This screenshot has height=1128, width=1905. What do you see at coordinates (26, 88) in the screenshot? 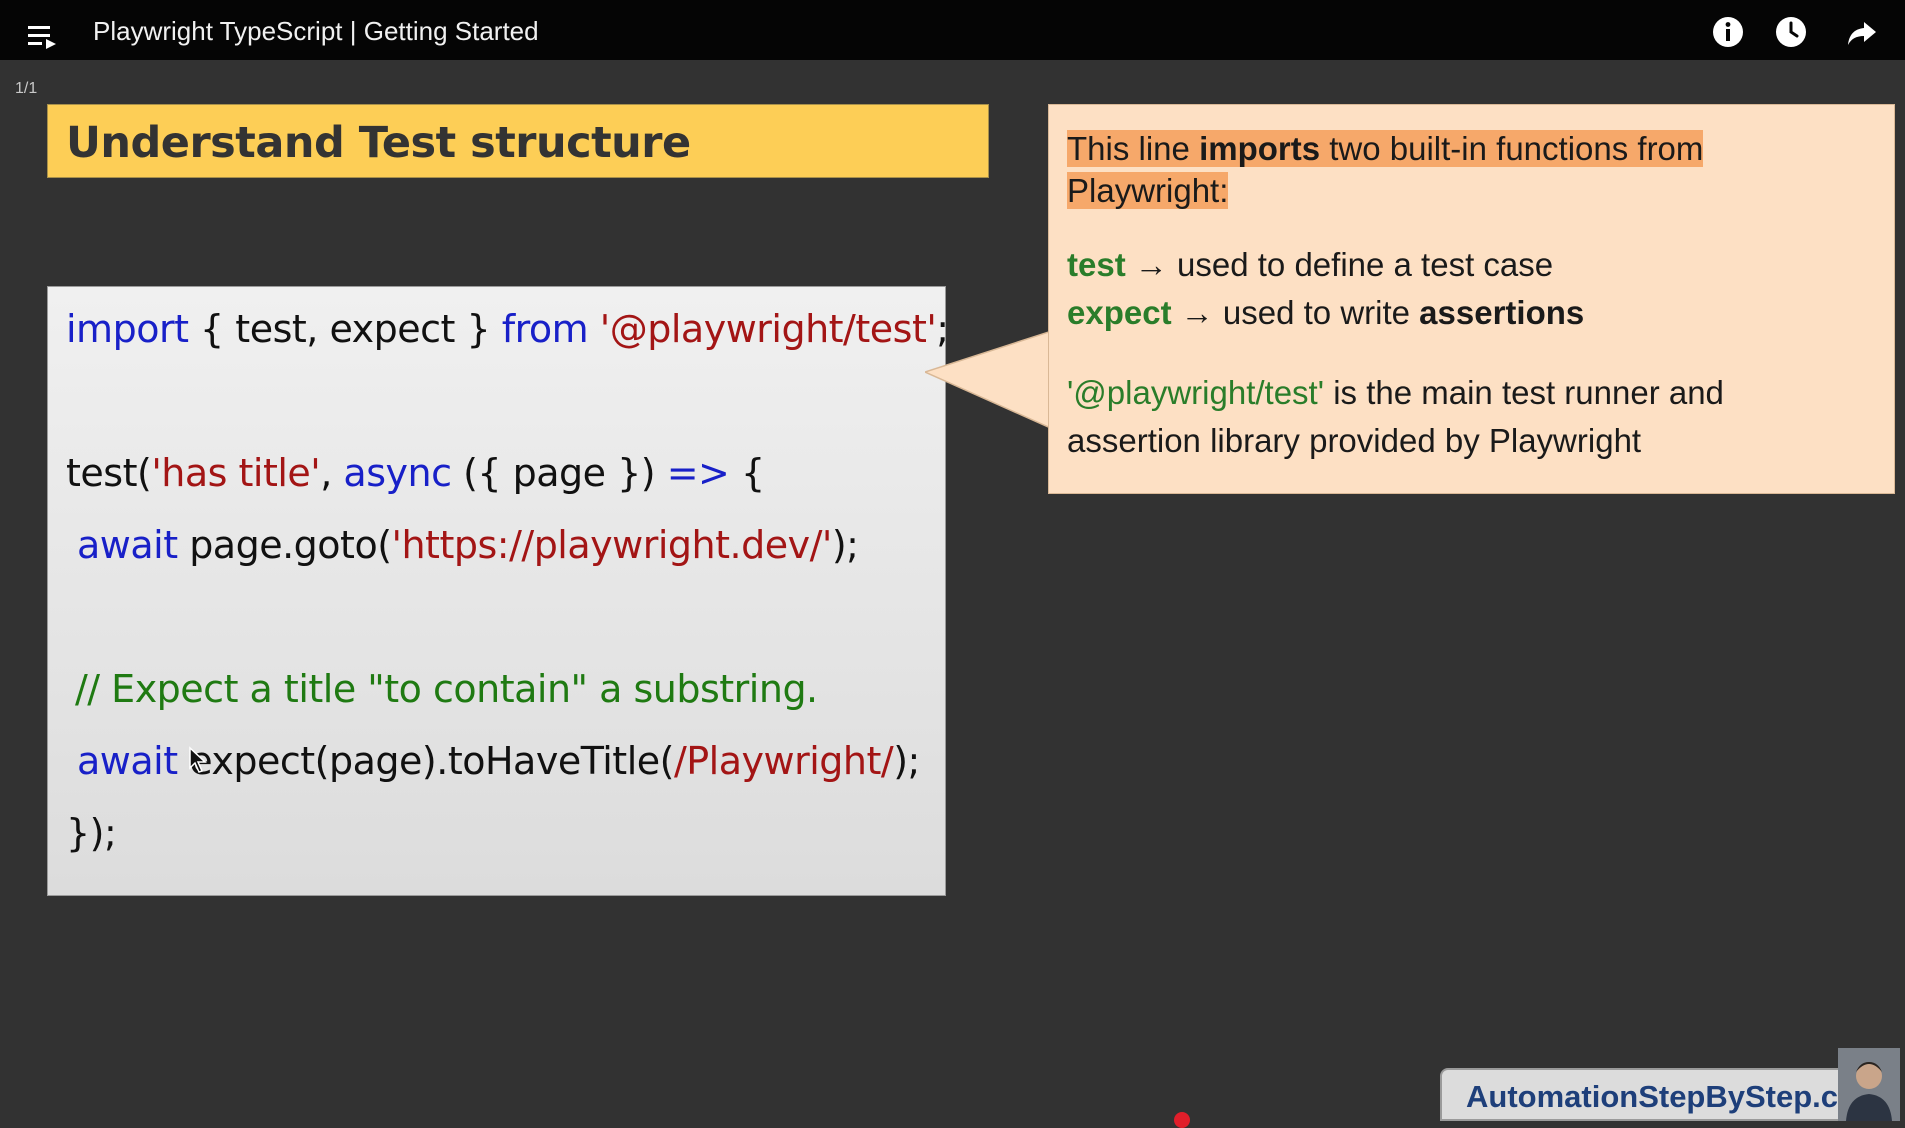
I see `slide-counter: 1/1` at bounding box center [26, 88].